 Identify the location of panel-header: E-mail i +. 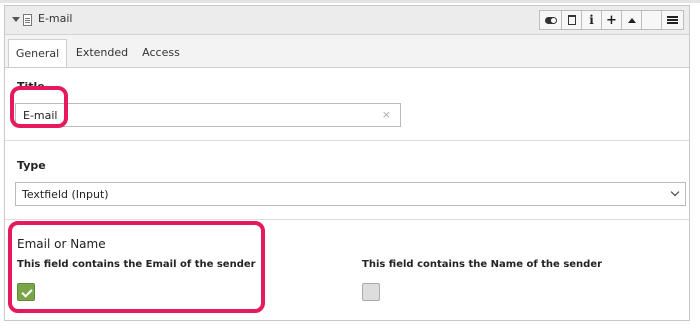
(347, 20).